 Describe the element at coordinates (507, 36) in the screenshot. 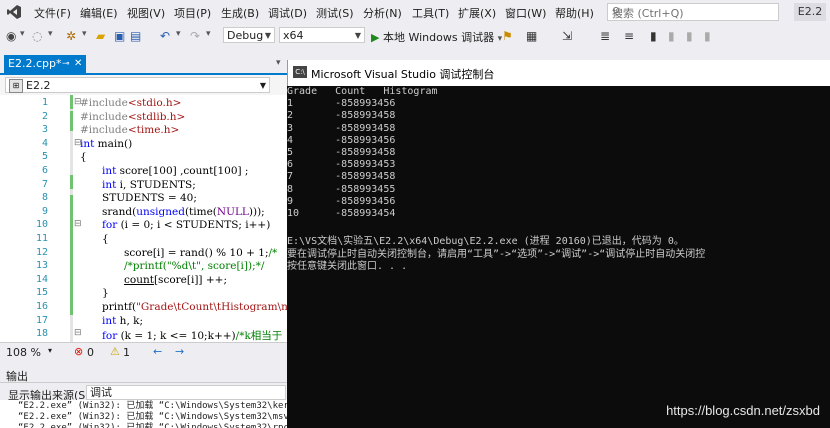

I see `hot-reload-icon: ⚑` at that location.